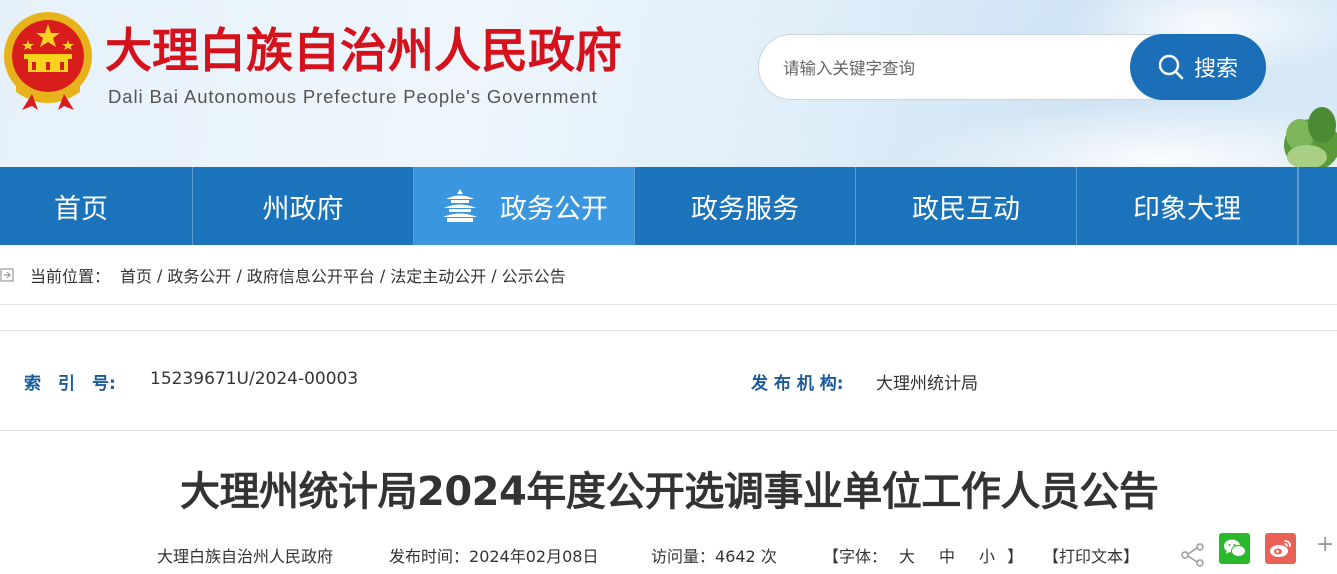 This screenshot has height=574, width=1337. Describe the element at coordinates (460, 205) in the screenshot. I see `pavilion-icon` at that location.